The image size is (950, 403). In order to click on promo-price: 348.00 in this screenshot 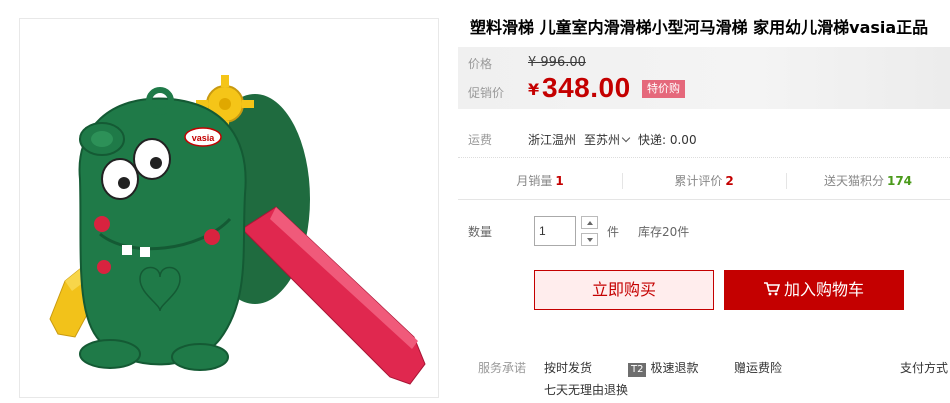, I will do `click(586, 87)`.